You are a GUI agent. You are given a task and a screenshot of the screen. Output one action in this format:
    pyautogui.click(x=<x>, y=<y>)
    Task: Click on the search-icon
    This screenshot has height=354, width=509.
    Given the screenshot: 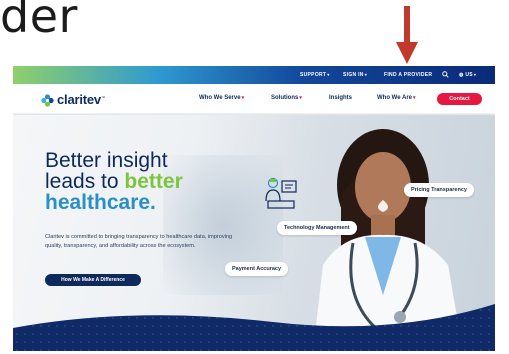 What is the action you would take?
    pyautogui.click(x=445, y=75)
    